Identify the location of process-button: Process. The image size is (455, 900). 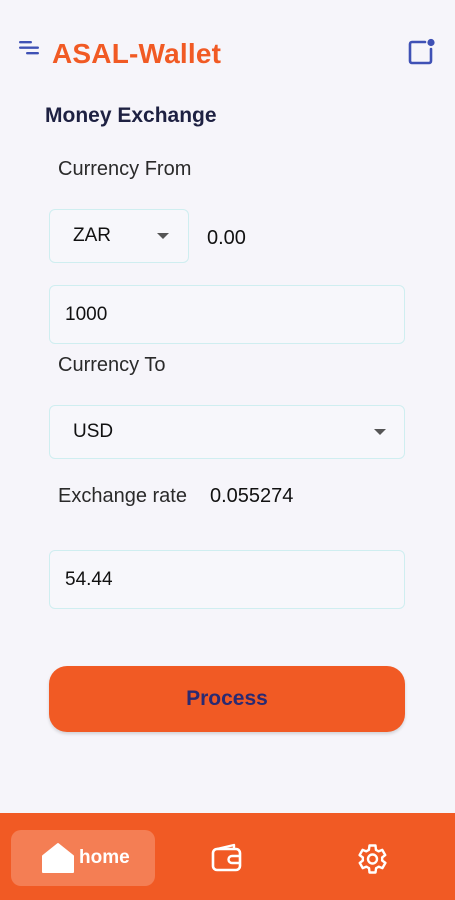
(227, 699).